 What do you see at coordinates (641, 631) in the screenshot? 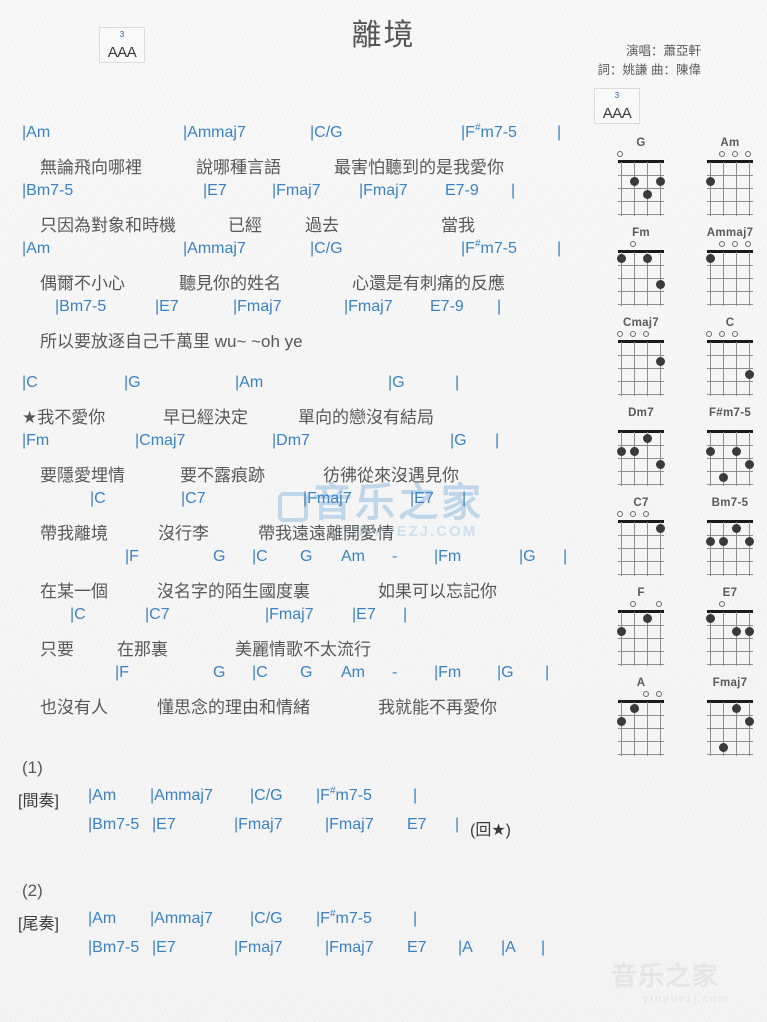
I see `chord-diagram: F` at bounding box center [641, 631].